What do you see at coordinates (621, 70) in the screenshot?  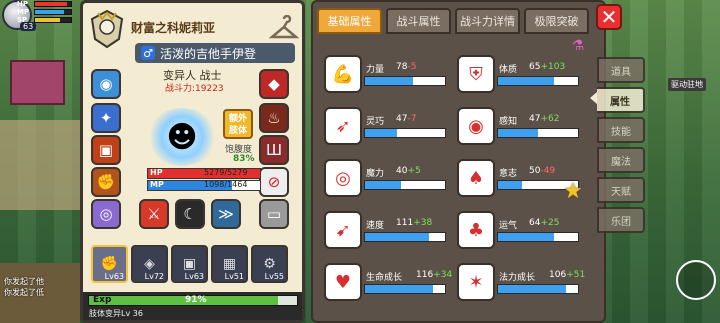 I see `side-tab-0: 道具` at bounding box center [621, 70].